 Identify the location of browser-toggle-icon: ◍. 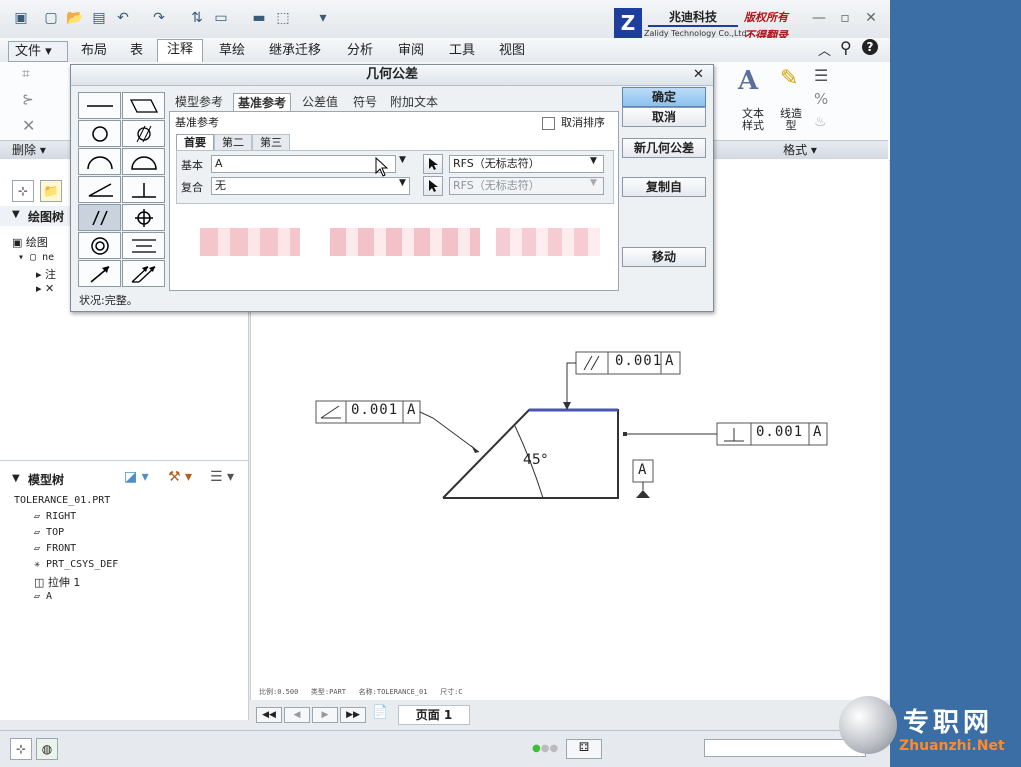
(47, 749).